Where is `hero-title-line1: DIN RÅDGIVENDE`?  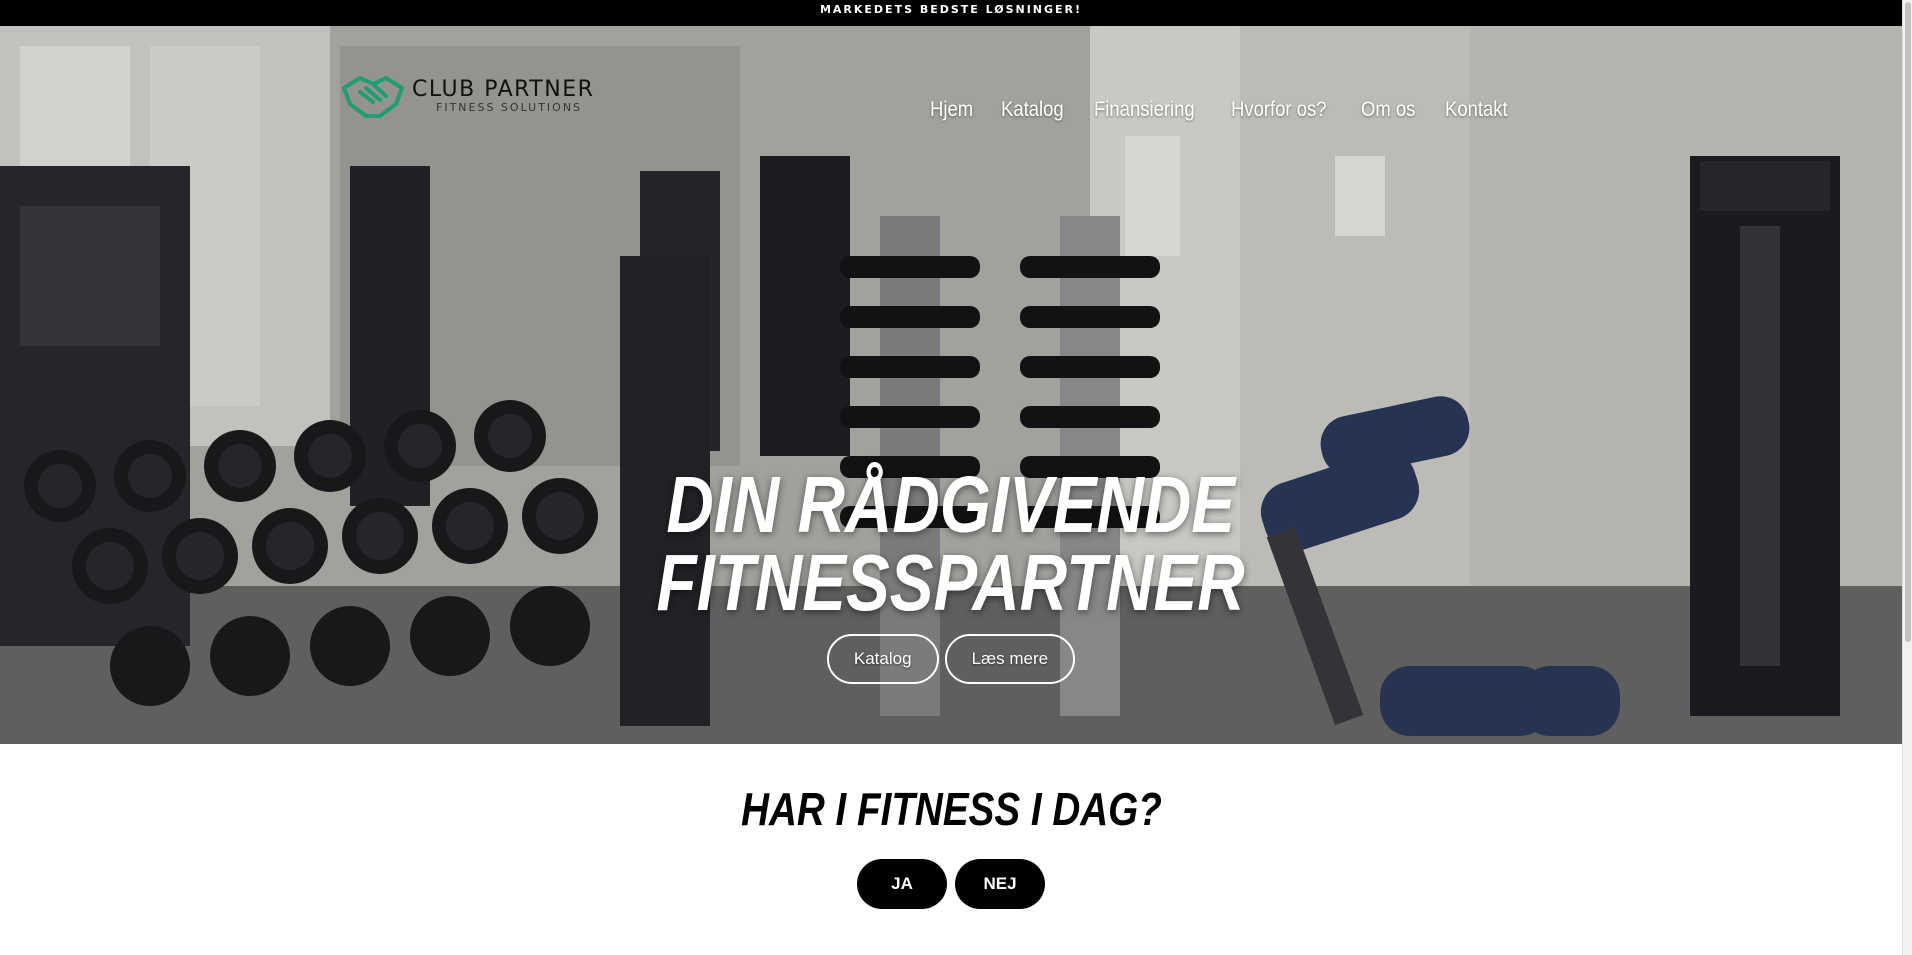 hero-title-line1: DIN RÅDGIVENDE is located at coordinates (951, 504).